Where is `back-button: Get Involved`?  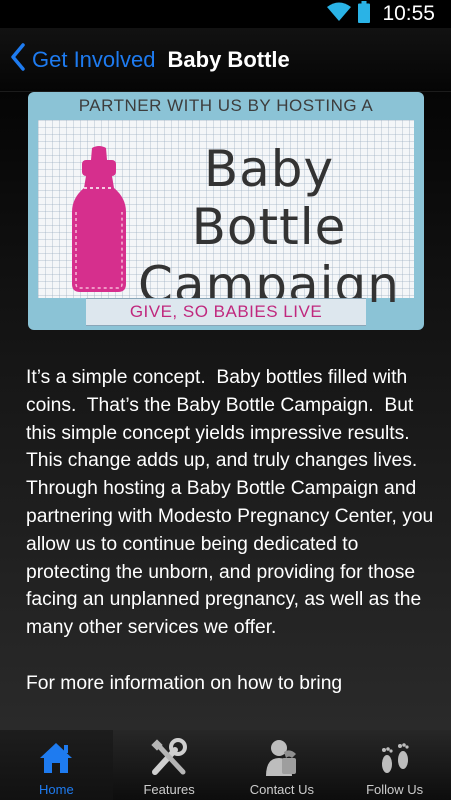
back-button: Get Involved is located at coordinates (78, 59).